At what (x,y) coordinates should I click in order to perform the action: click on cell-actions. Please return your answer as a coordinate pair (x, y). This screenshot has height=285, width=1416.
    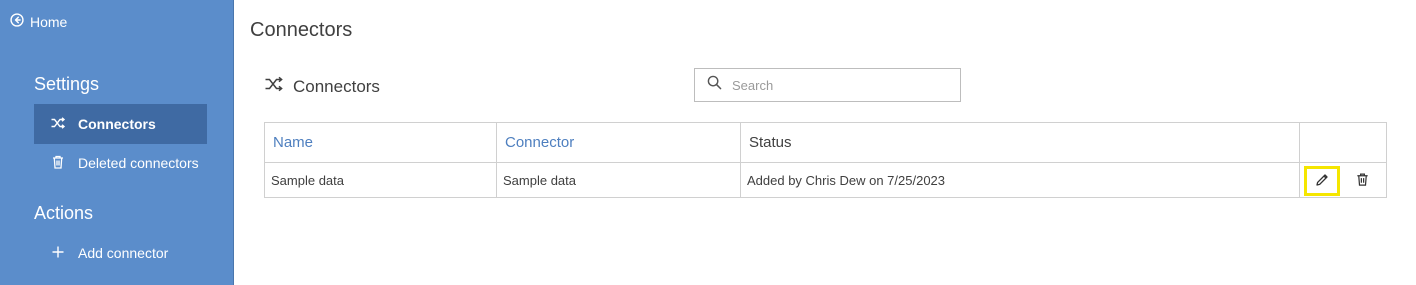
    Looking at the image, I should click on (1343, 180).